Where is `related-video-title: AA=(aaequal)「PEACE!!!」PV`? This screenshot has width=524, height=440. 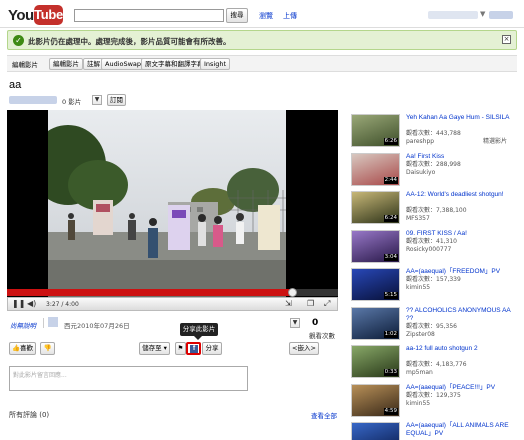
related-video-title: AA=(aaequal)「PEACE!!!」PV is located at coordinates (460, 388).